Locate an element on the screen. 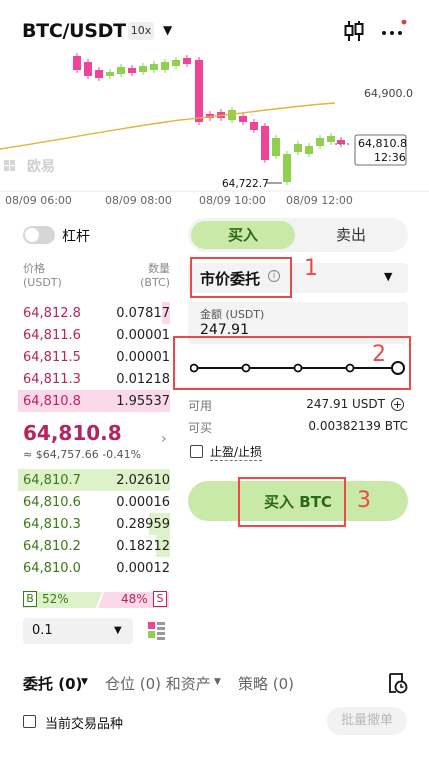 This screenshot has height=774, width=429. row-price: 64,811.5 is located at coordinates (52, 357).